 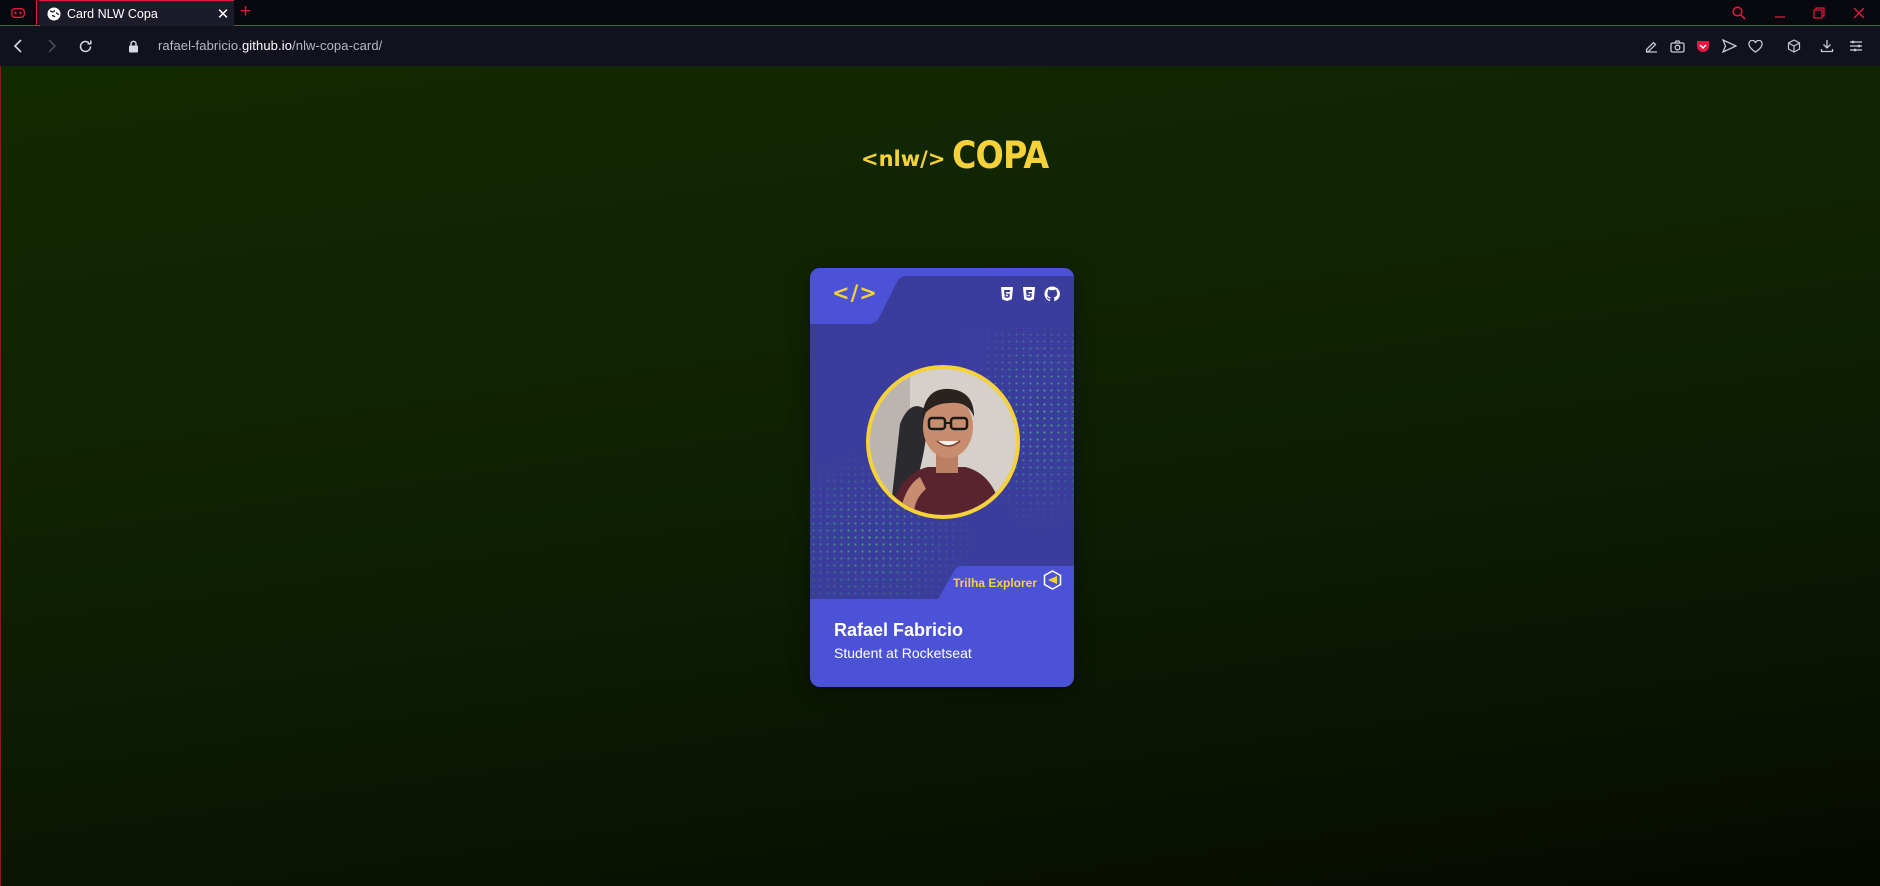 I want to click on nlw-copa-logo: <nlw/> COPA, so click(x=960, y=156).